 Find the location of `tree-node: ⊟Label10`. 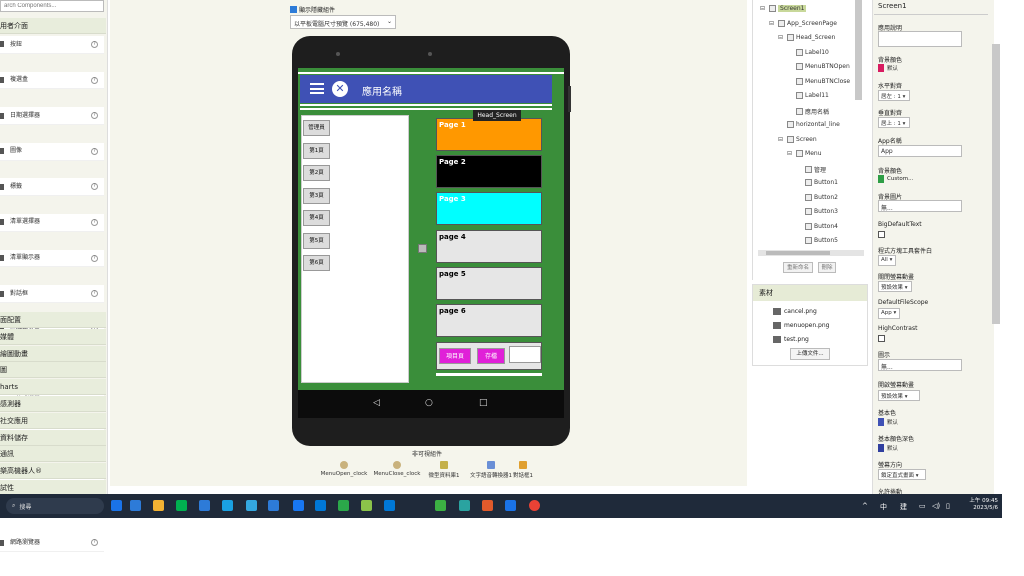

tree-node: ⊟Label10 is located at coordinates (808, 52).